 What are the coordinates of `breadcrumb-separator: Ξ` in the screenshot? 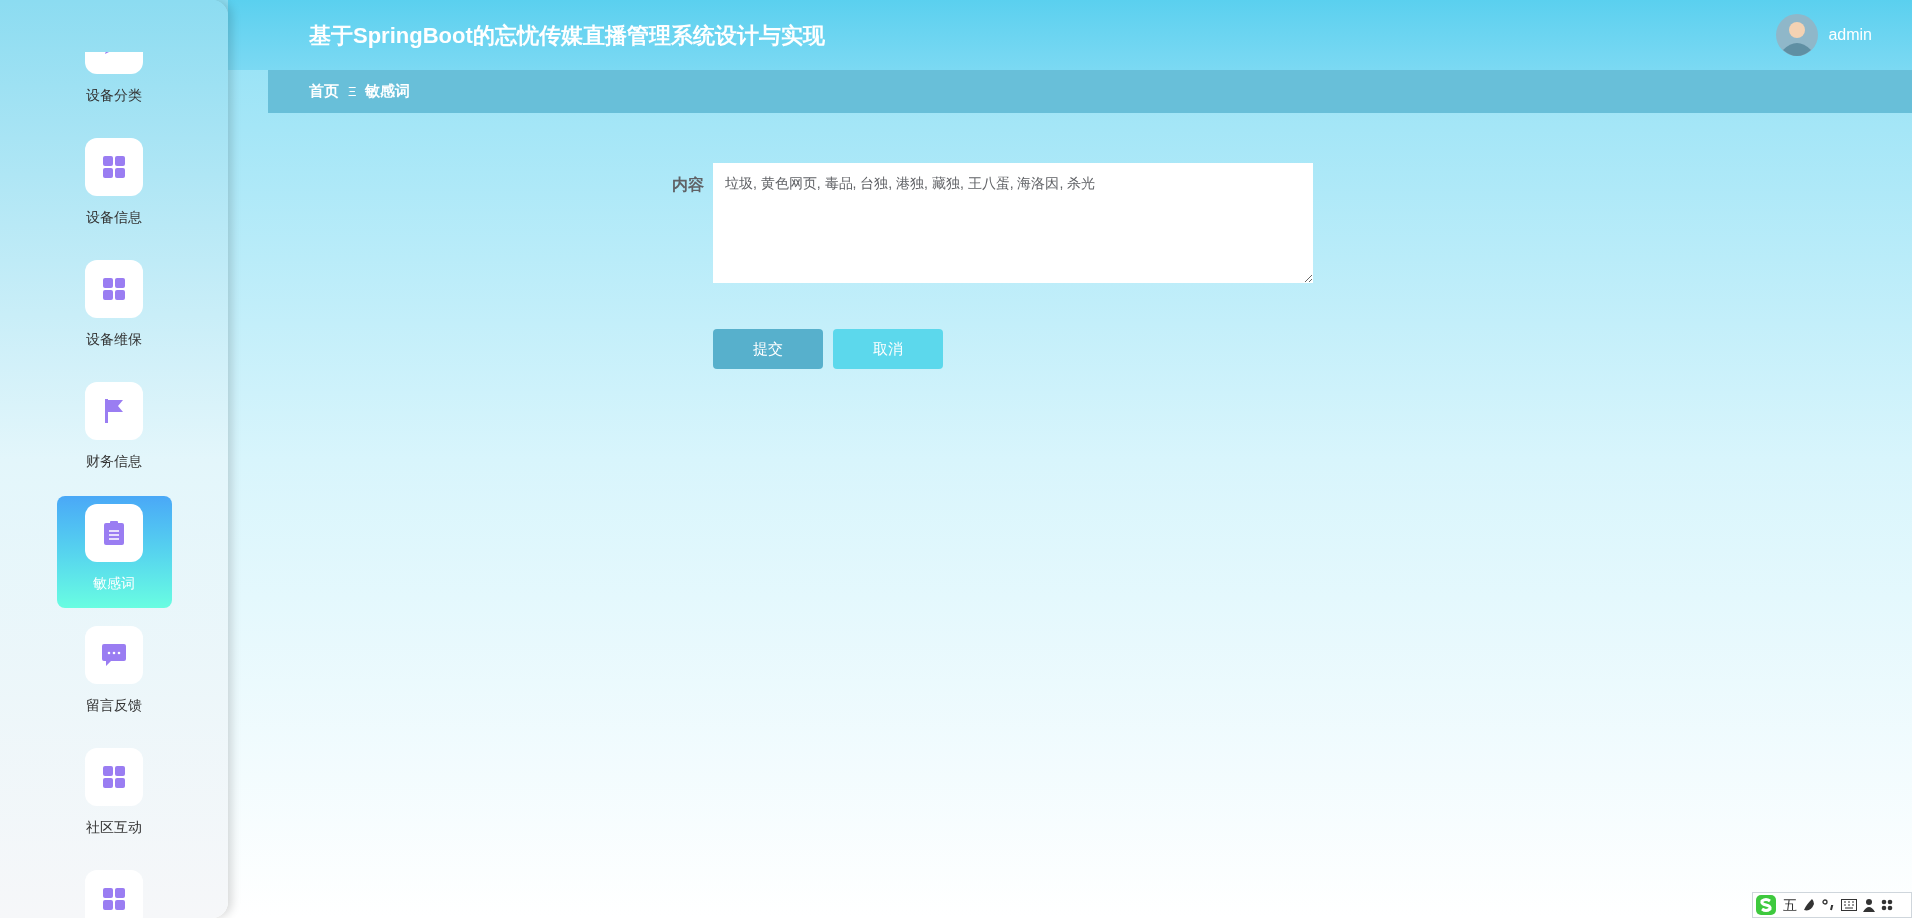 It's located at (352, 91).